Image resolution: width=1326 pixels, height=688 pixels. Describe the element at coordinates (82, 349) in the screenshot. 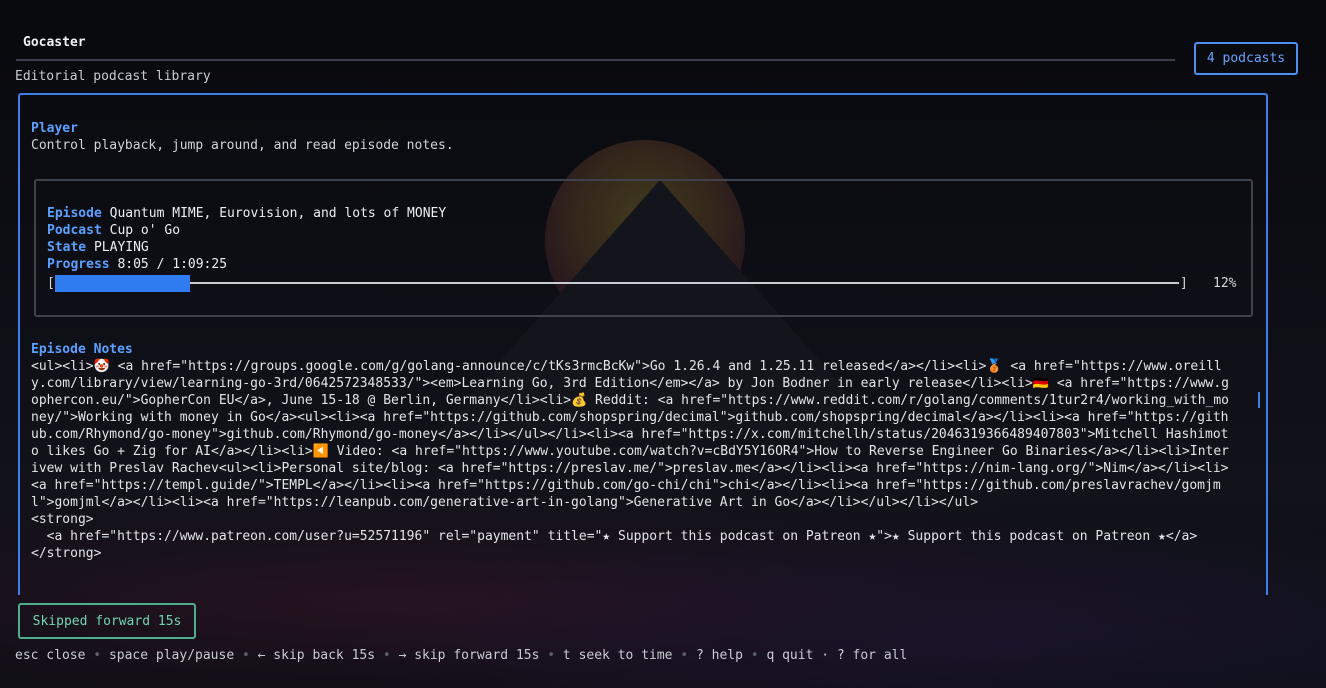

I see `episode-notes-title: Episode Notes` at that location.